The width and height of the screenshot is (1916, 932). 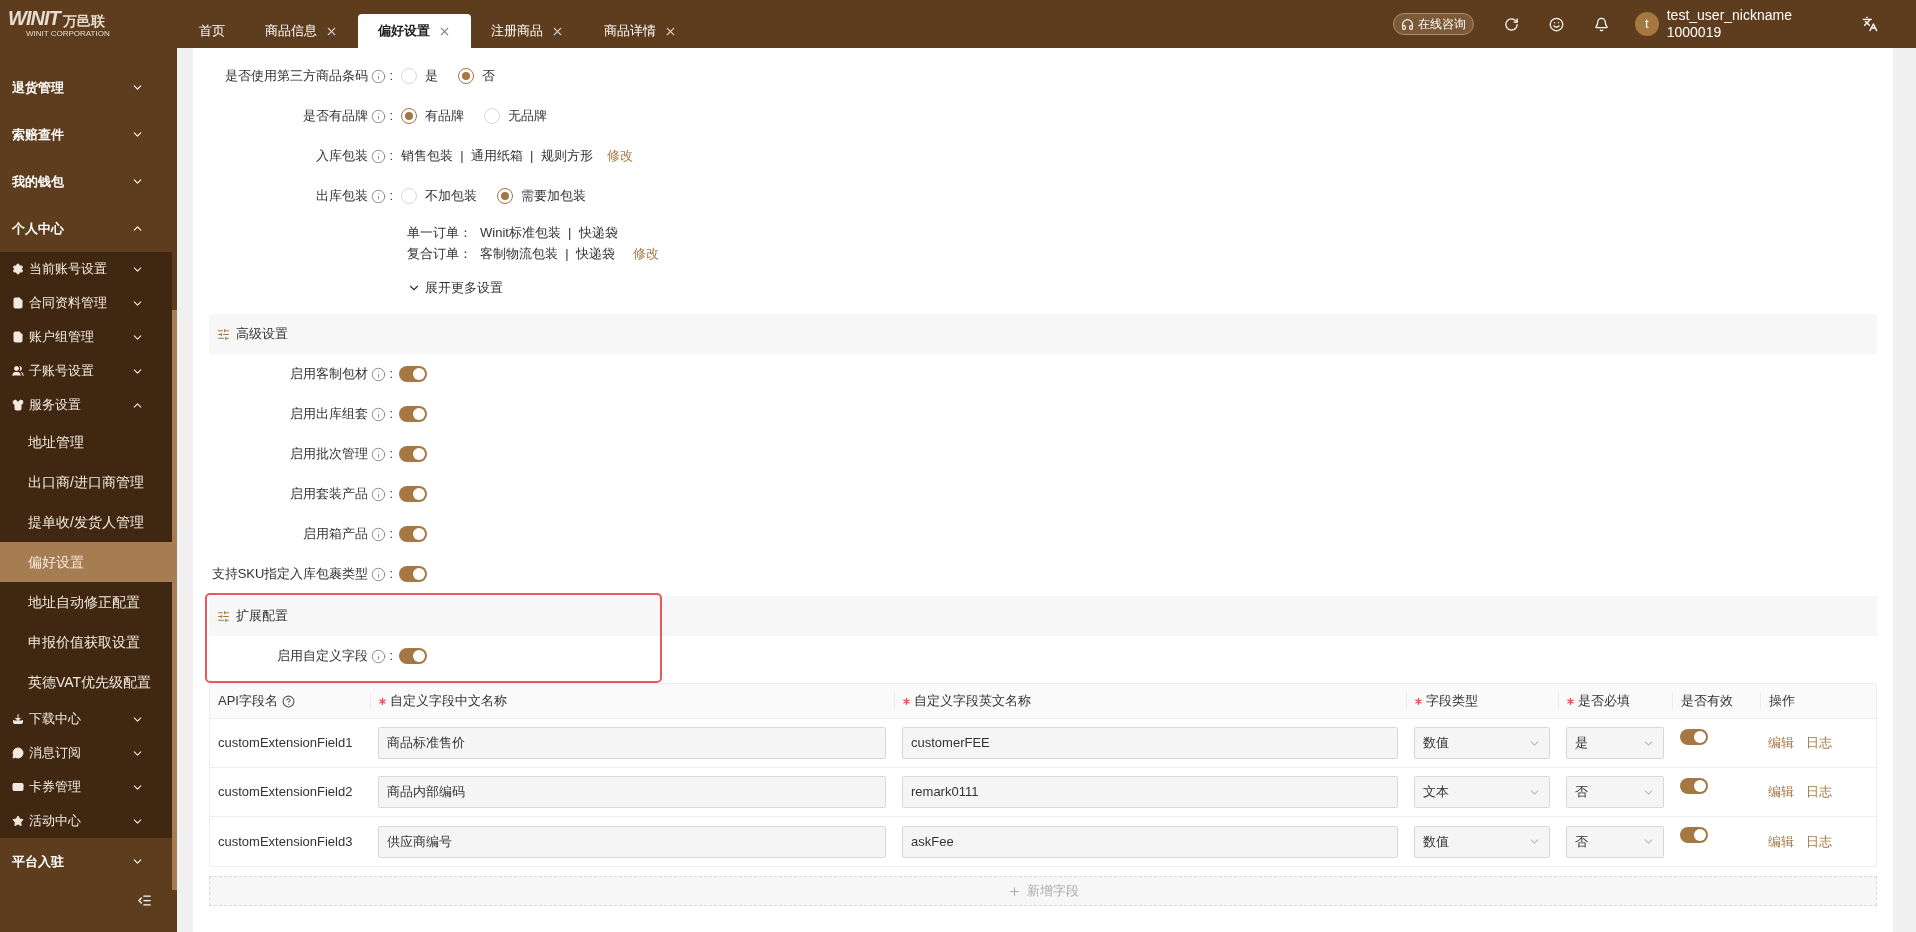 What do you see at coordinates (323, 656) in the screenshot?
I see `field-label: 启用自定义字段` at bounding box center [323, 656].